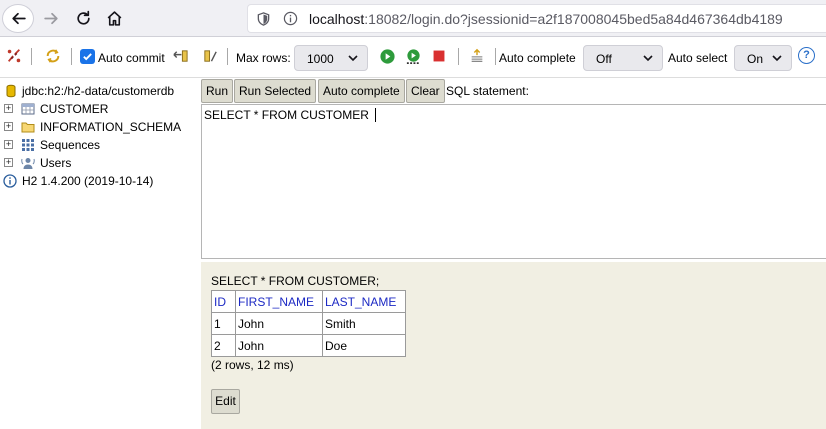  What do you see at coordinates (279, 301) in the screenshot?
I see `column-header-first-name: FIRST_NAME` at bounding box center [279, 301].